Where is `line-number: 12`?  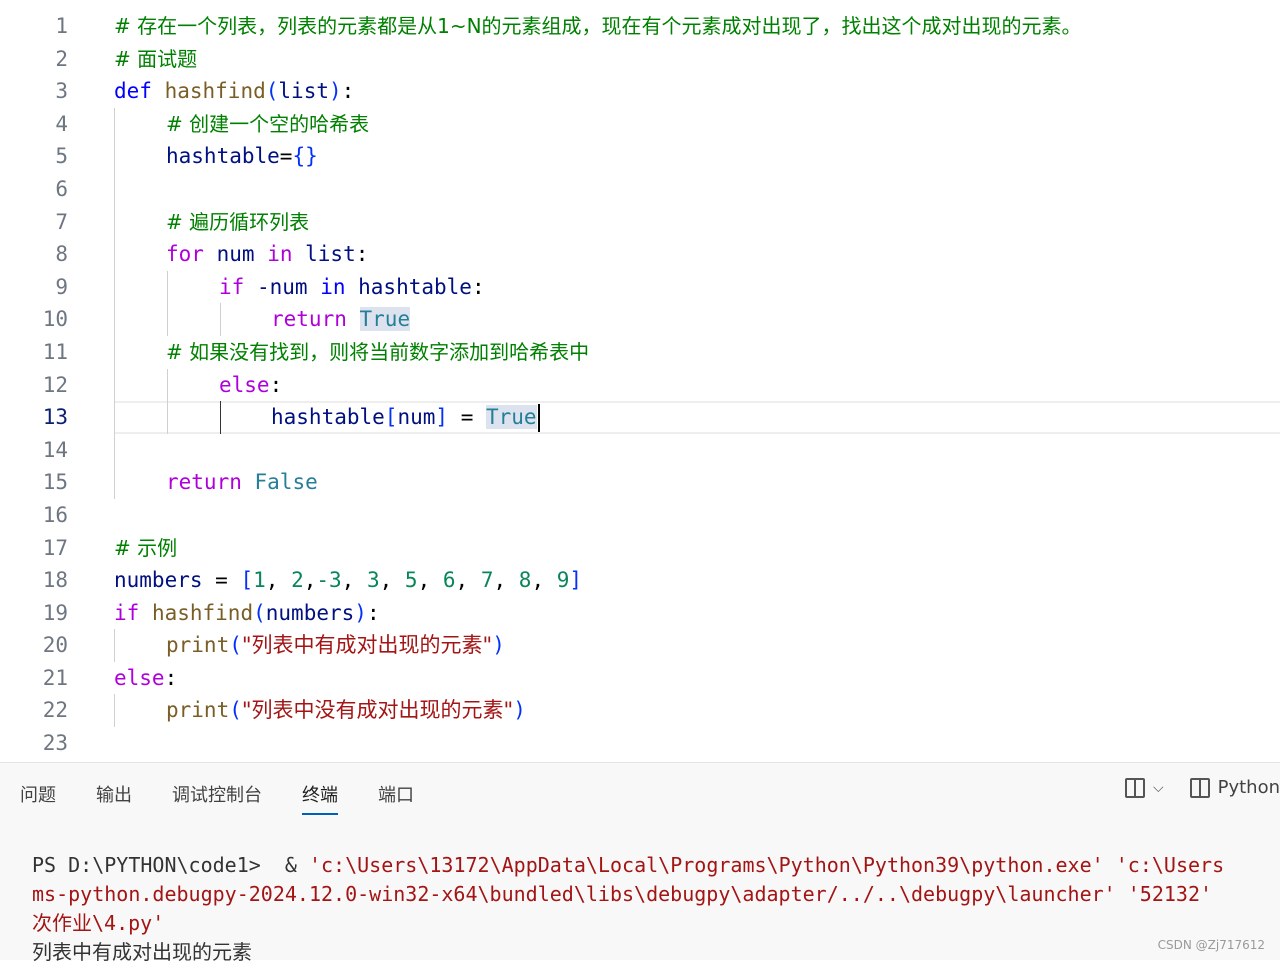
line-number: 12 is located at coordinates (55, 384).